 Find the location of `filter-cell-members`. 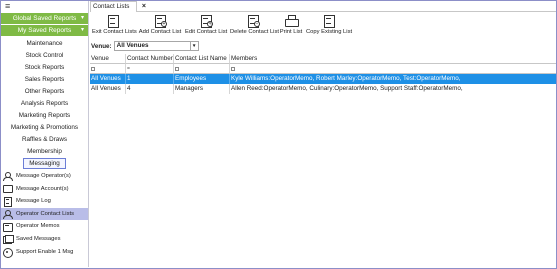

filter-cell-members is located at coordinates (393, 69).